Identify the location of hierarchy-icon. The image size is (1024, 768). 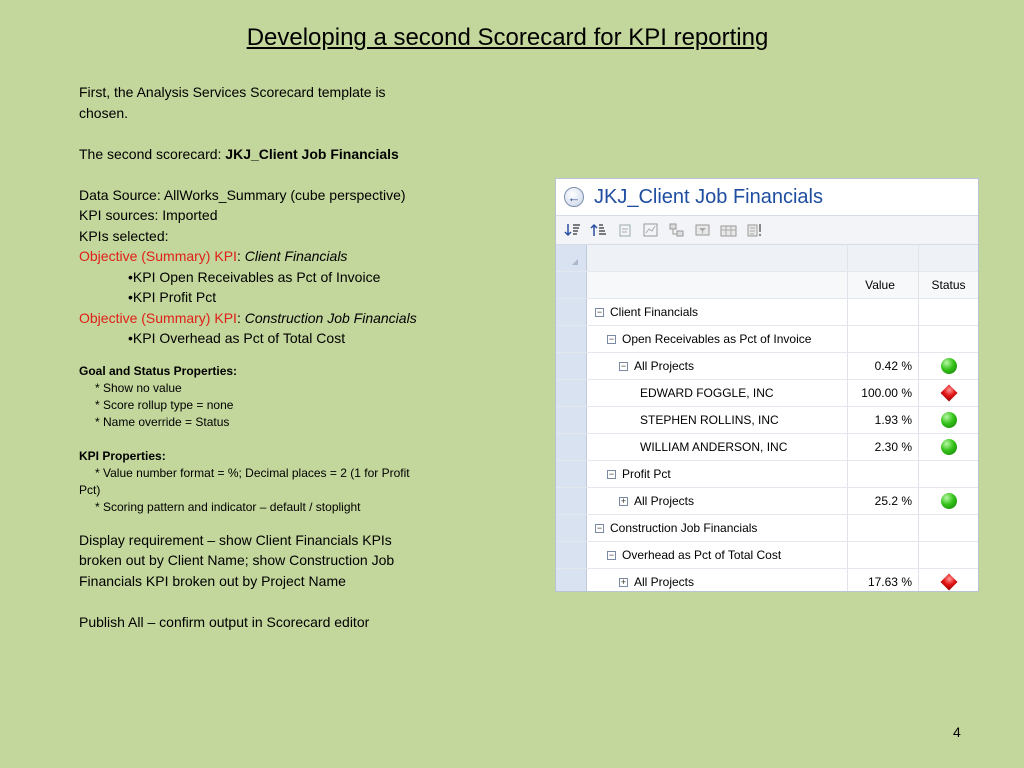
(676, 230).